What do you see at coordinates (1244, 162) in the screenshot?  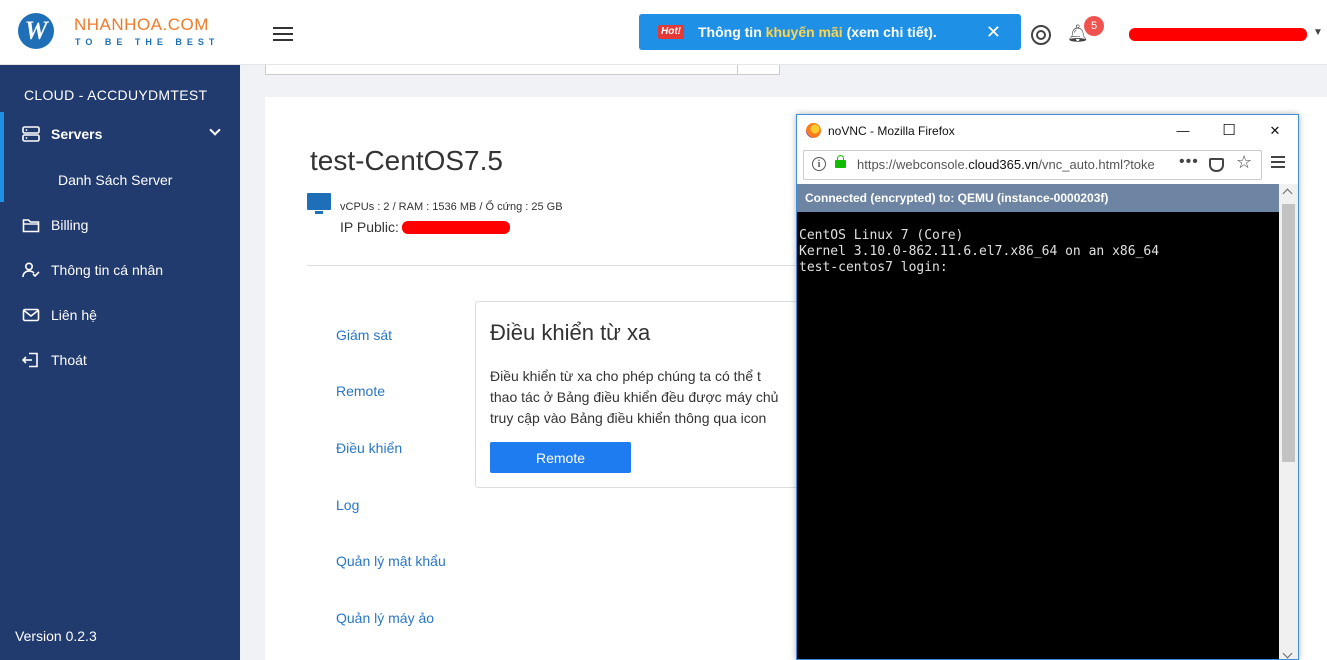 I see `bookmark-star-icon: ☆` at bounding box center [1244, 162].